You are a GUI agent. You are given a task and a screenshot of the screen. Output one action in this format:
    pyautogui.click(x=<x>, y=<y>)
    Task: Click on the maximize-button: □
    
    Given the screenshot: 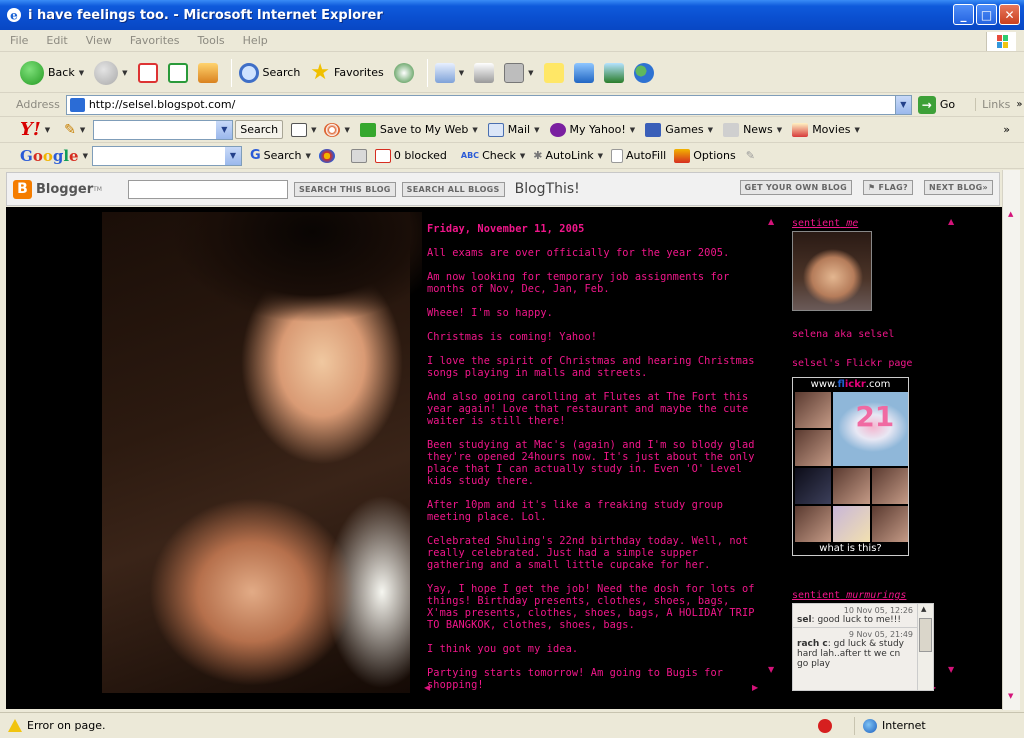 What is the action you would take?
    pyautogui.click(x=986, y=14)
    